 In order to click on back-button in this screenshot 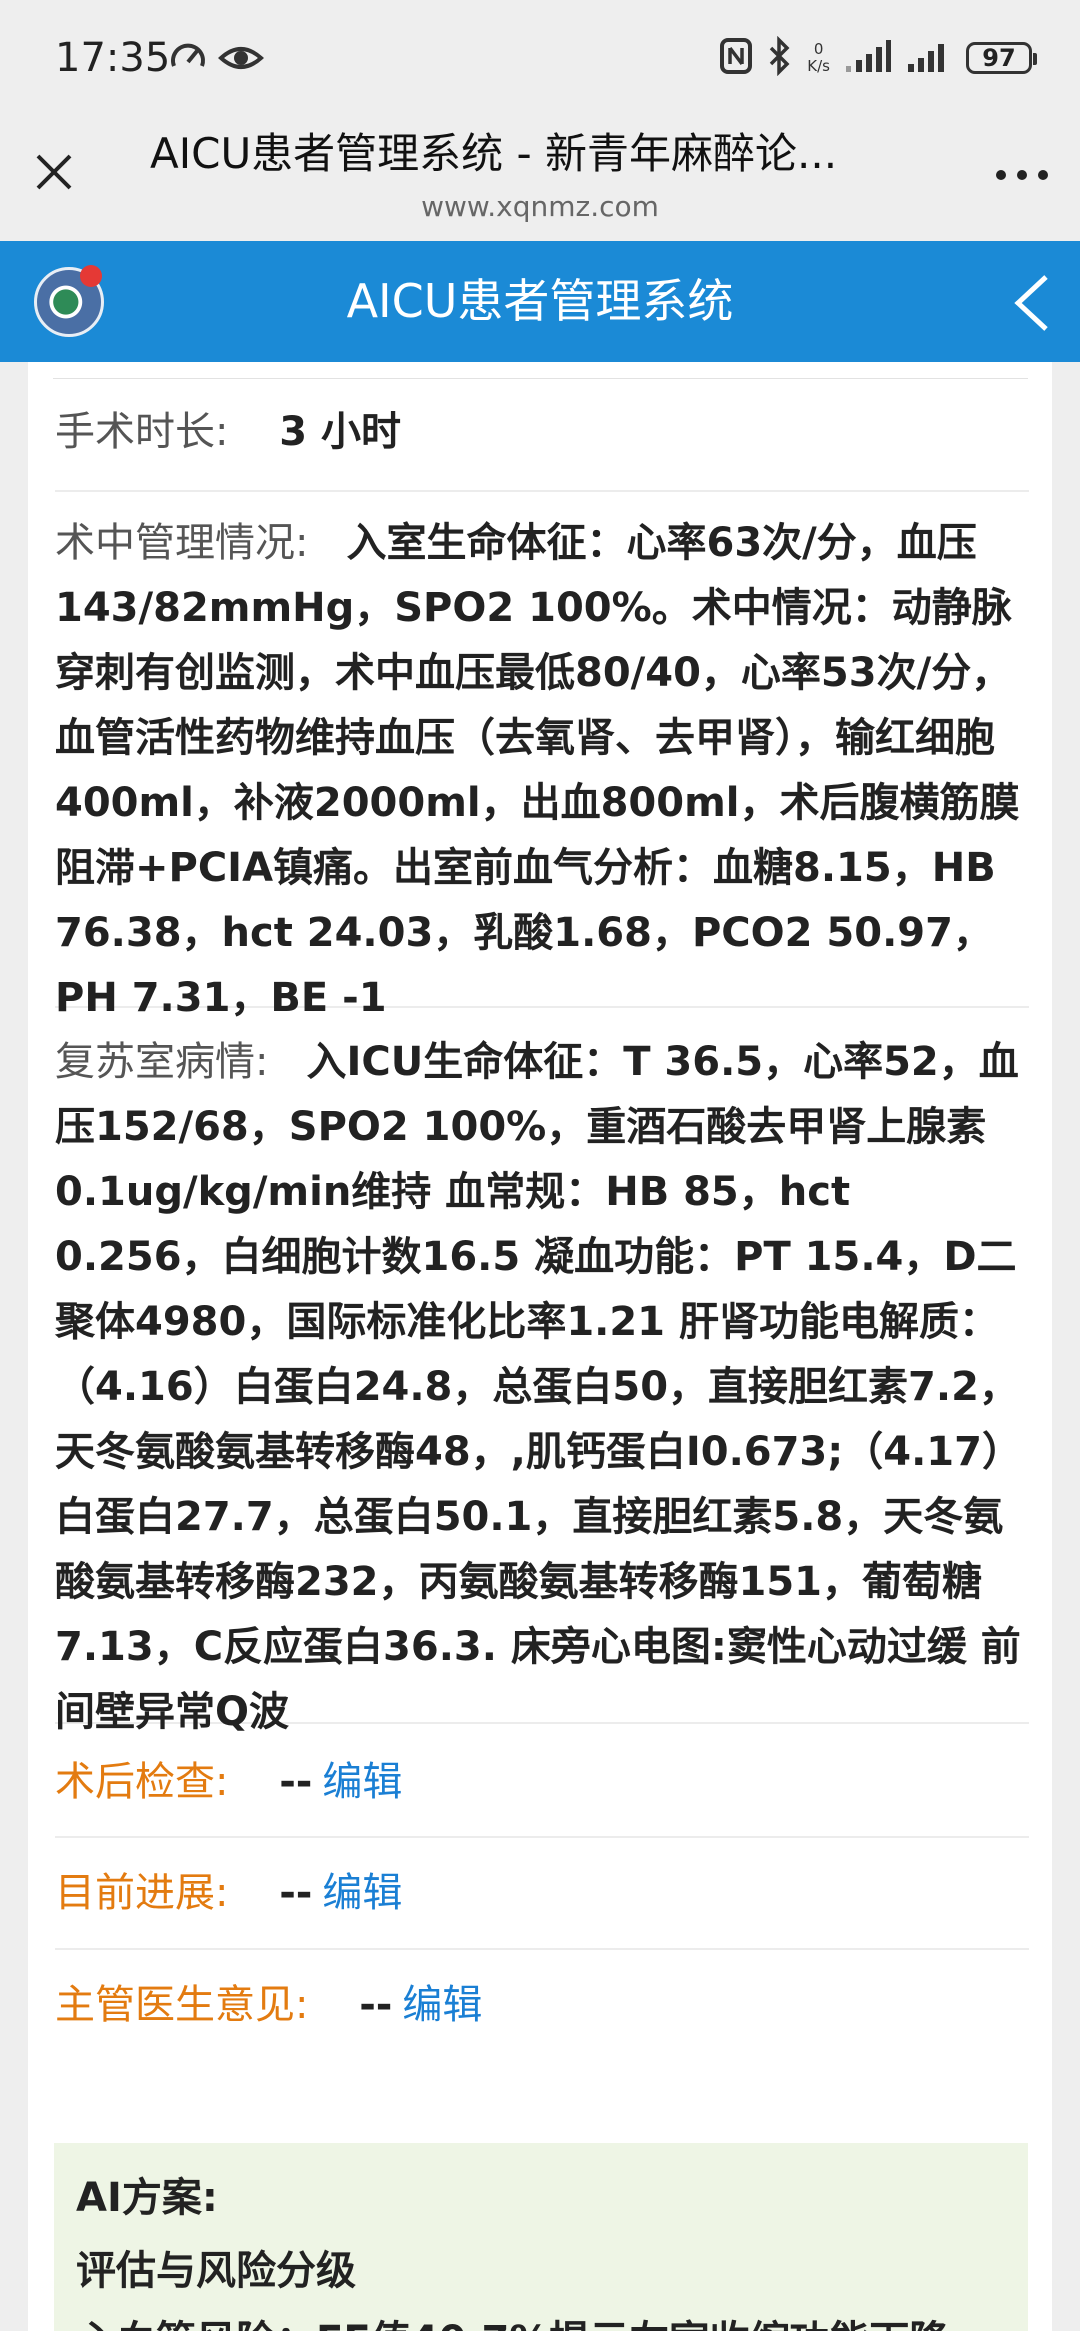, I will do `click(1033, 303)`.